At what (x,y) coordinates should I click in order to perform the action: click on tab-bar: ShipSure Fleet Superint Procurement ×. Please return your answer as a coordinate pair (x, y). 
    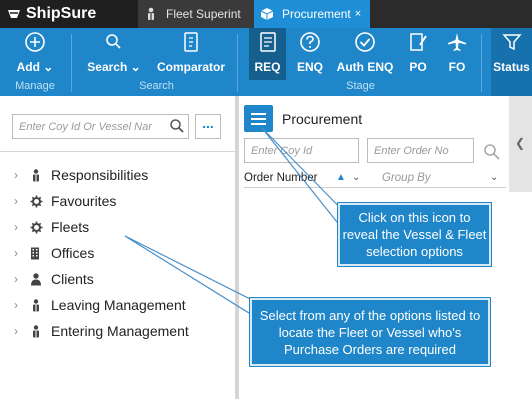
    Looking at the image, I should click on (266, 14).